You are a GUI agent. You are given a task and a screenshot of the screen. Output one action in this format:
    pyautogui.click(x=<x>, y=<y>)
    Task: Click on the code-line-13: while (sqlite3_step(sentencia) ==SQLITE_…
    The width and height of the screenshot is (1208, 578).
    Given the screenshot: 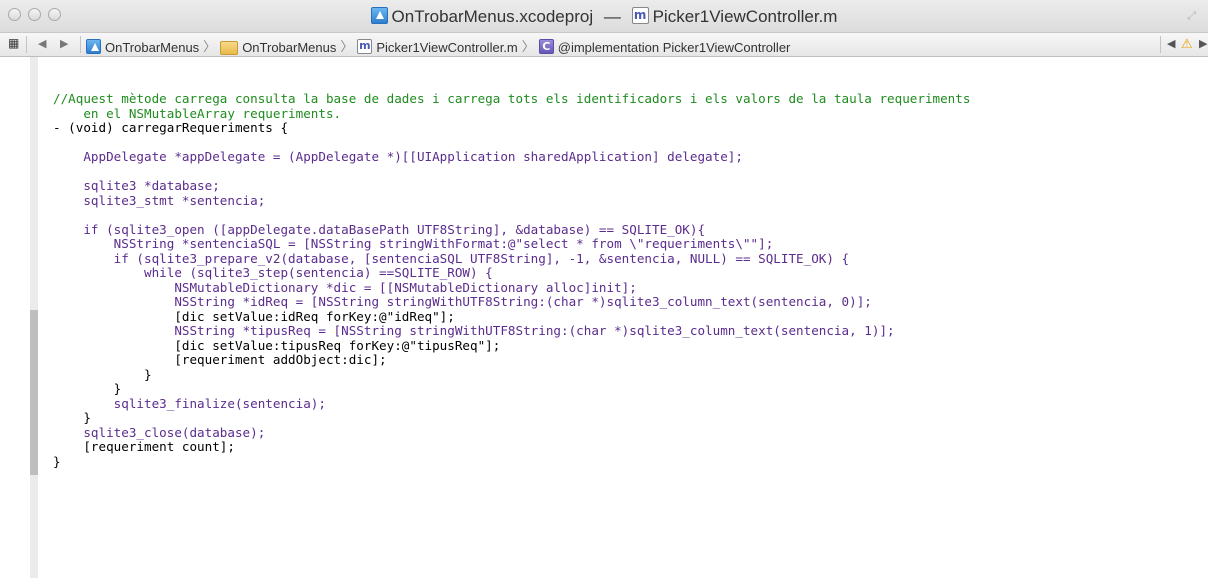 What is the action you would take?
    pyautogui.click(x=273, y=272)
    